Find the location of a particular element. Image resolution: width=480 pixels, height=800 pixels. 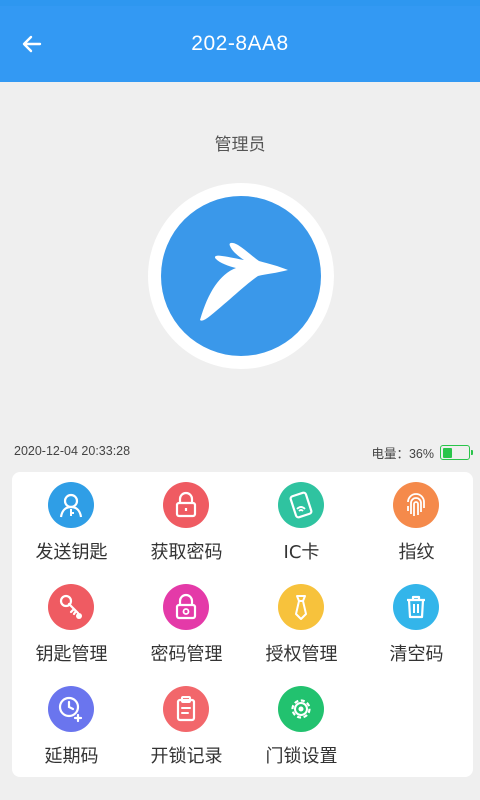

avatar-circle is located at coordinates (241, 276).